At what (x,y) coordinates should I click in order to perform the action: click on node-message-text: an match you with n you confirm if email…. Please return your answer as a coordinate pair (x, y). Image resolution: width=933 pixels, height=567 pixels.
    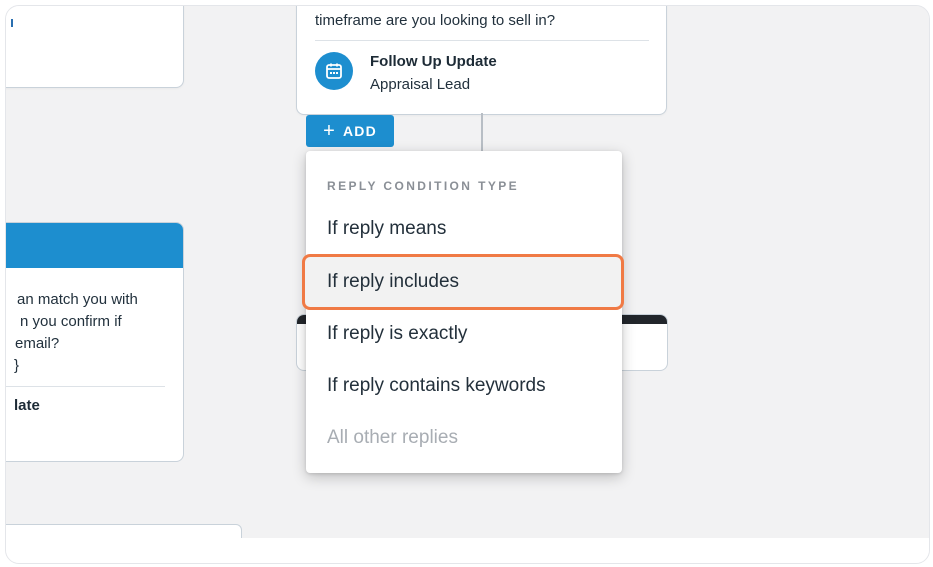
    Looking at the image, I should click on (72, 333).